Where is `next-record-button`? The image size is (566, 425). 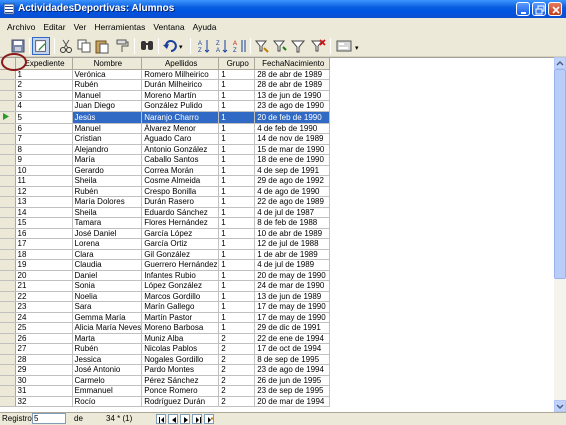
next-record-button is located at coordinates (185, 419).